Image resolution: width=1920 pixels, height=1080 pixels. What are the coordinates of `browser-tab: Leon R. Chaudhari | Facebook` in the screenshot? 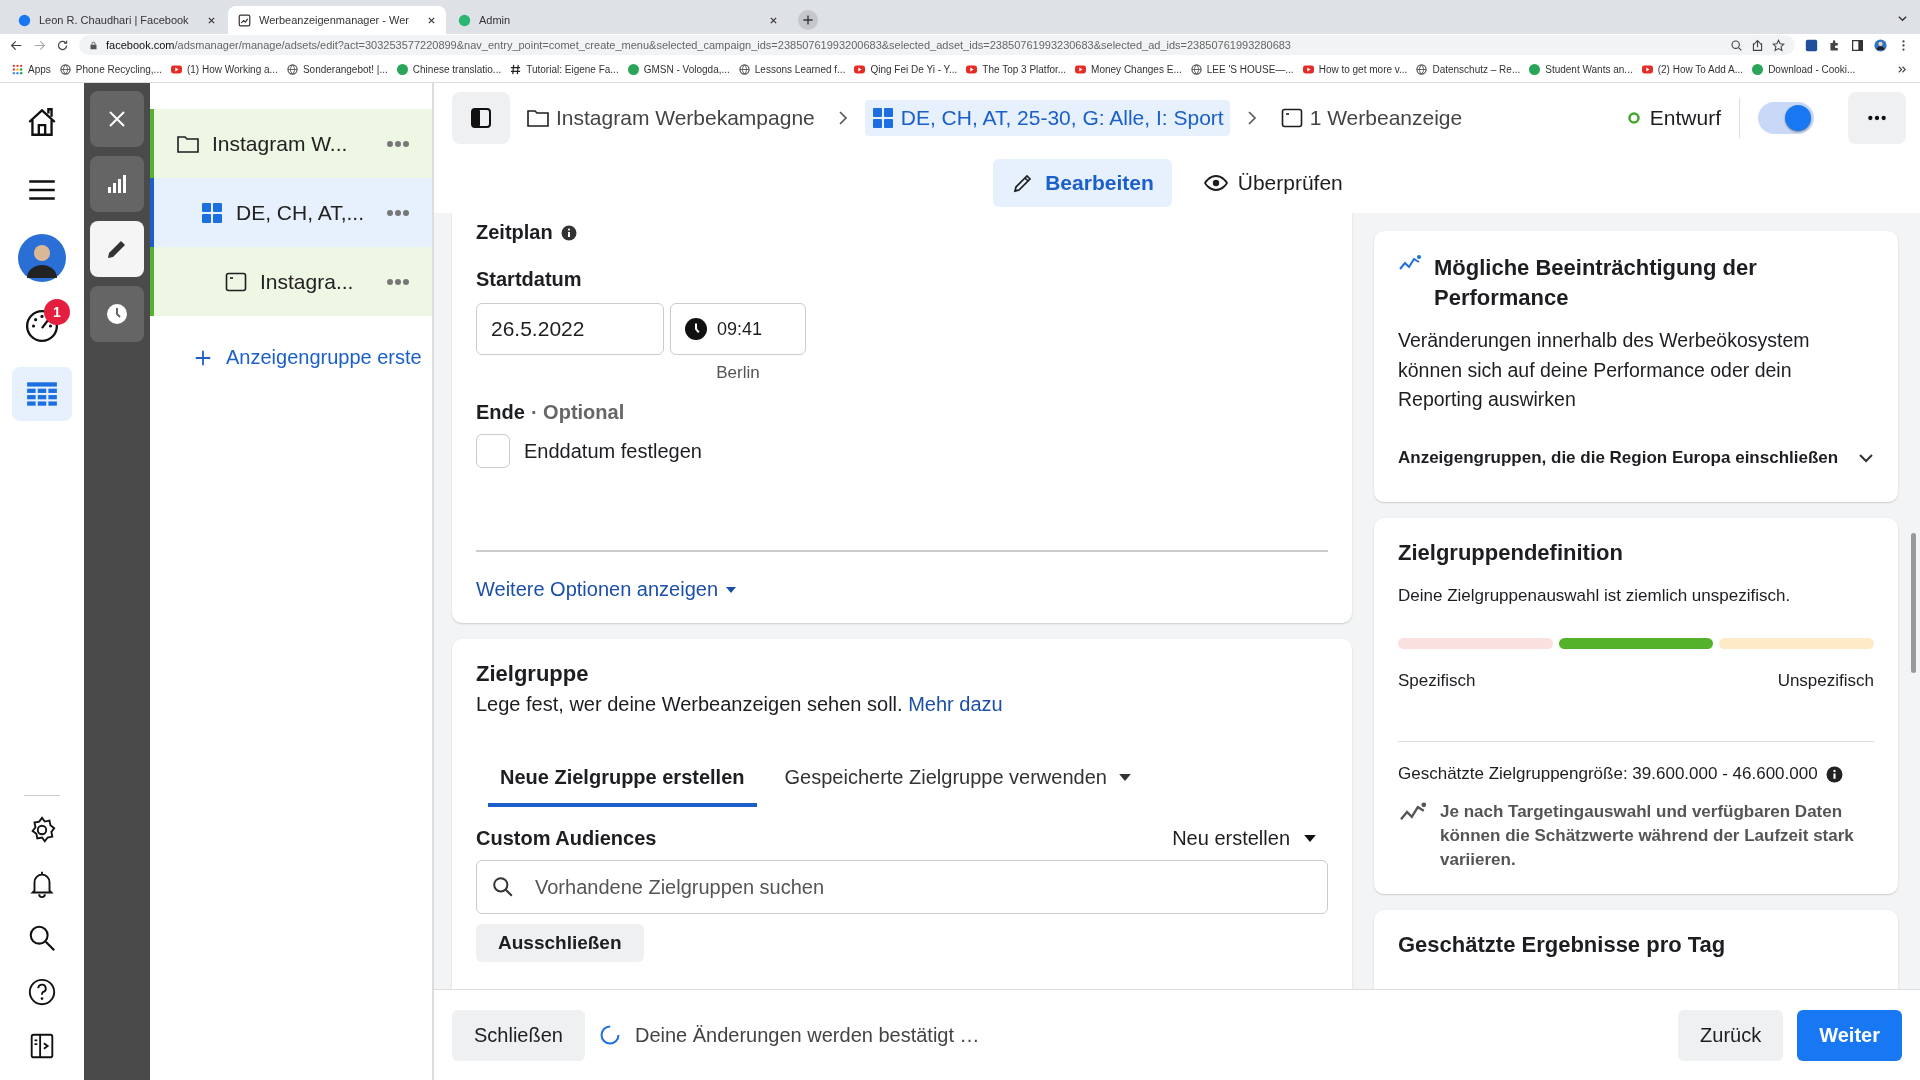 It's located at (117, 20).